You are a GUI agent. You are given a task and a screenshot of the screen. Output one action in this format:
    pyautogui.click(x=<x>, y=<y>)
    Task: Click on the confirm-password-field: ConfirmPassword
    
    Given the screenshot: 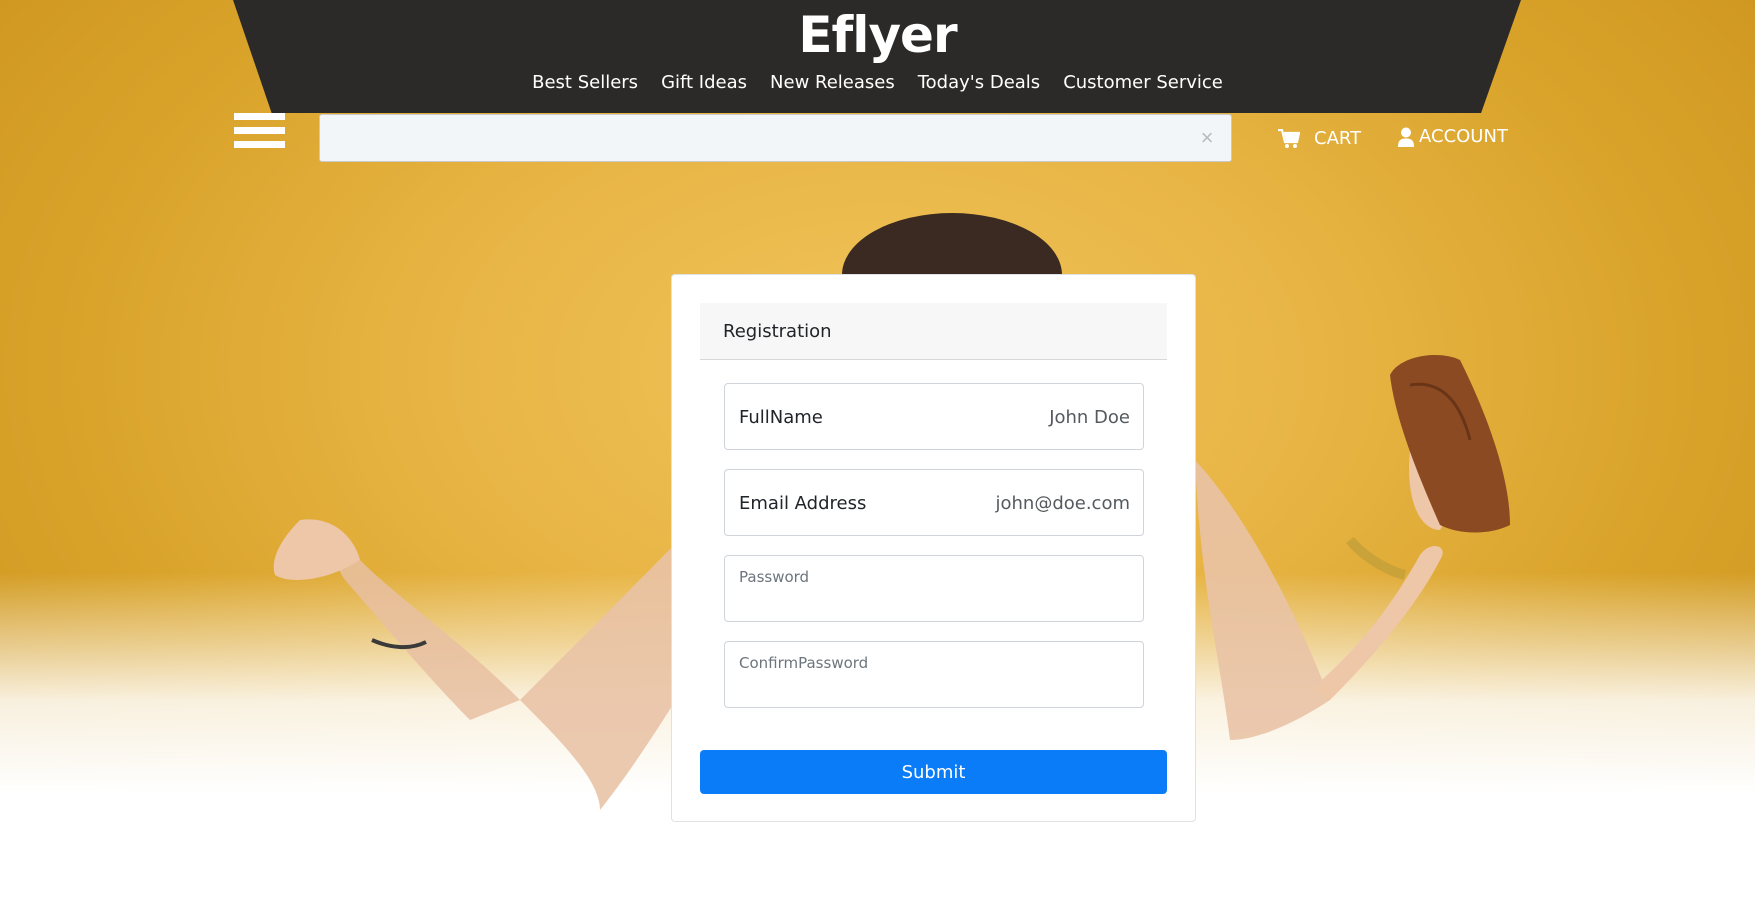 What is the action you would take?
    pyautogui.click(x=934, y=674)
    